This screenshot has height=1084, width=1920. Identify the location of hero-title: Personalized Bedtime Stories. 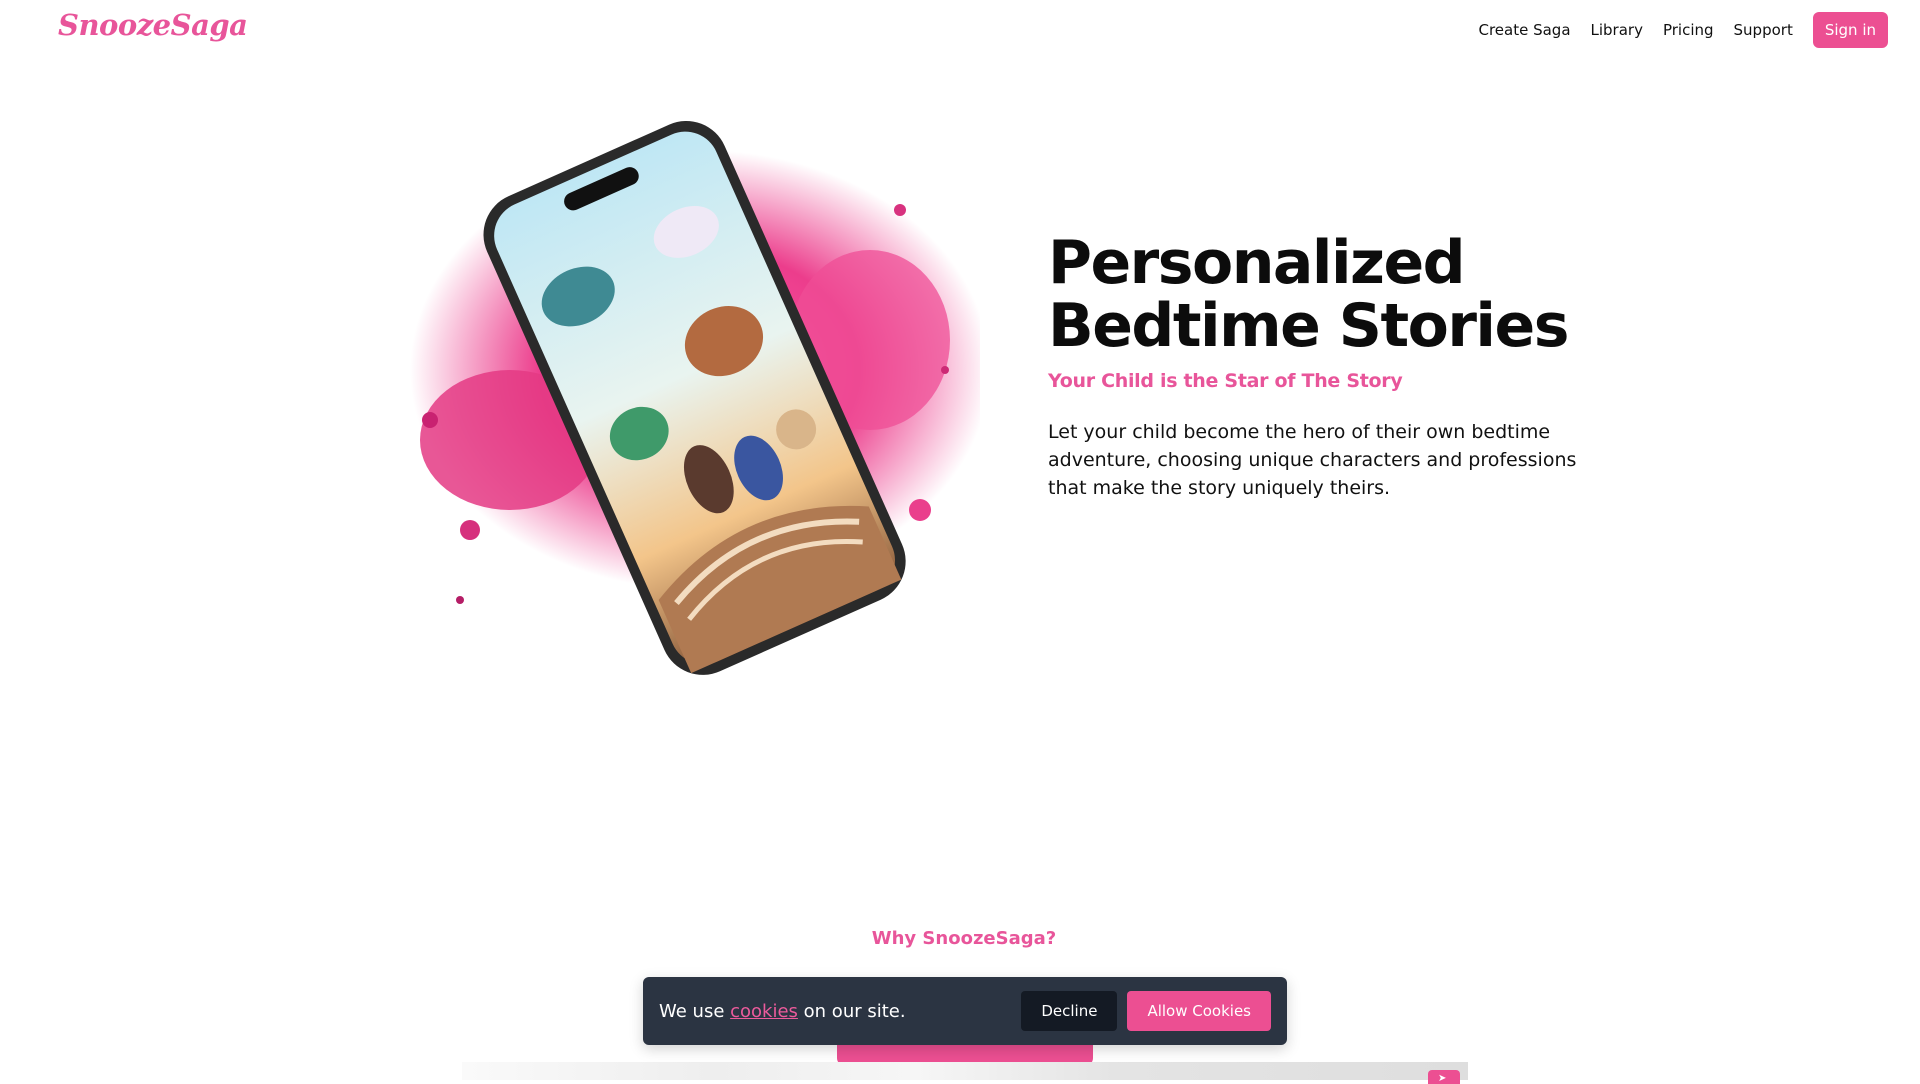
(1328, 295).